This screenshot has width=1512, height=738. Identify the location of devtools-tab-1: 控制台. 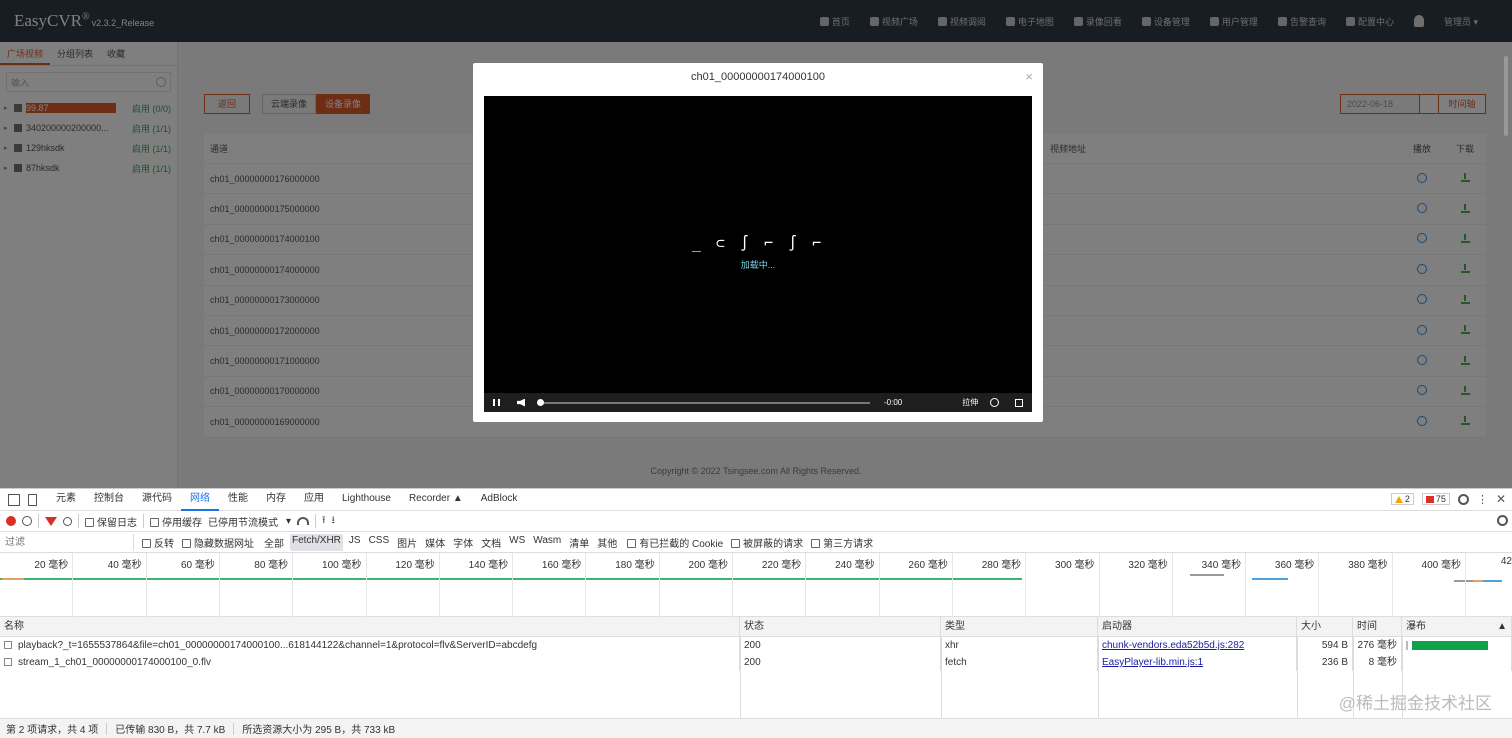
(109, 499).